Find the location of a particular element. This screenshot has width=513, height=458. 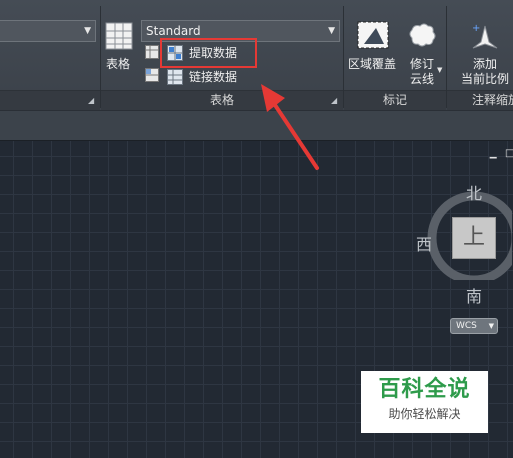

table-grid-small-icon is located at coordinates (152, 52).